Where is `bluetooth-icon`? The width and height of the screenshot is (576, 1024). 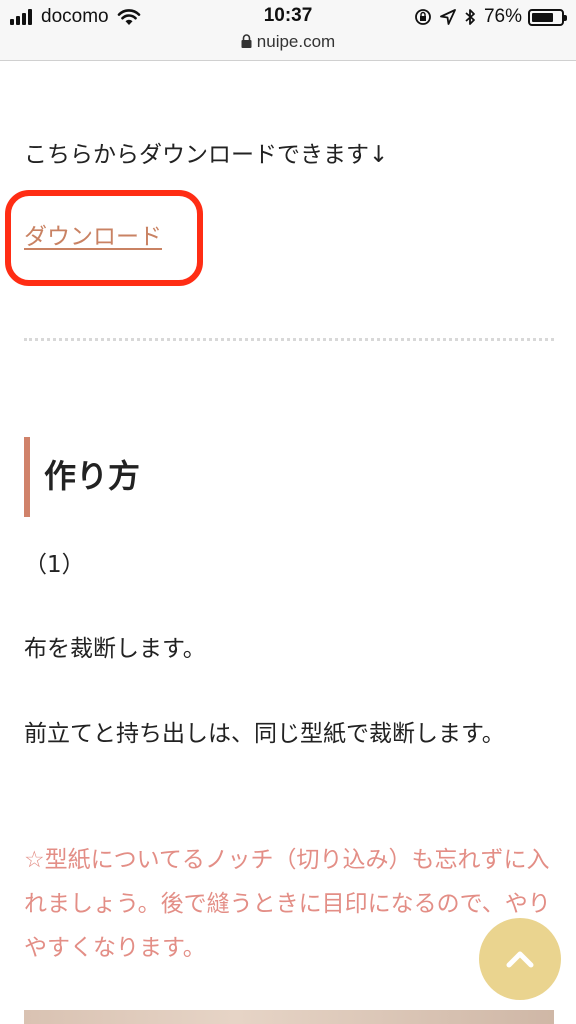
bluetooth-icon is located at coordinates (470, 17).